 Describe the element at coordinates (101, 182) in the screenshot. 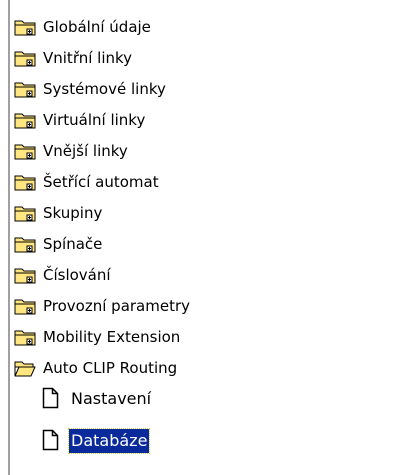

I see `tree-item-label: Šetřící automat` at that location.